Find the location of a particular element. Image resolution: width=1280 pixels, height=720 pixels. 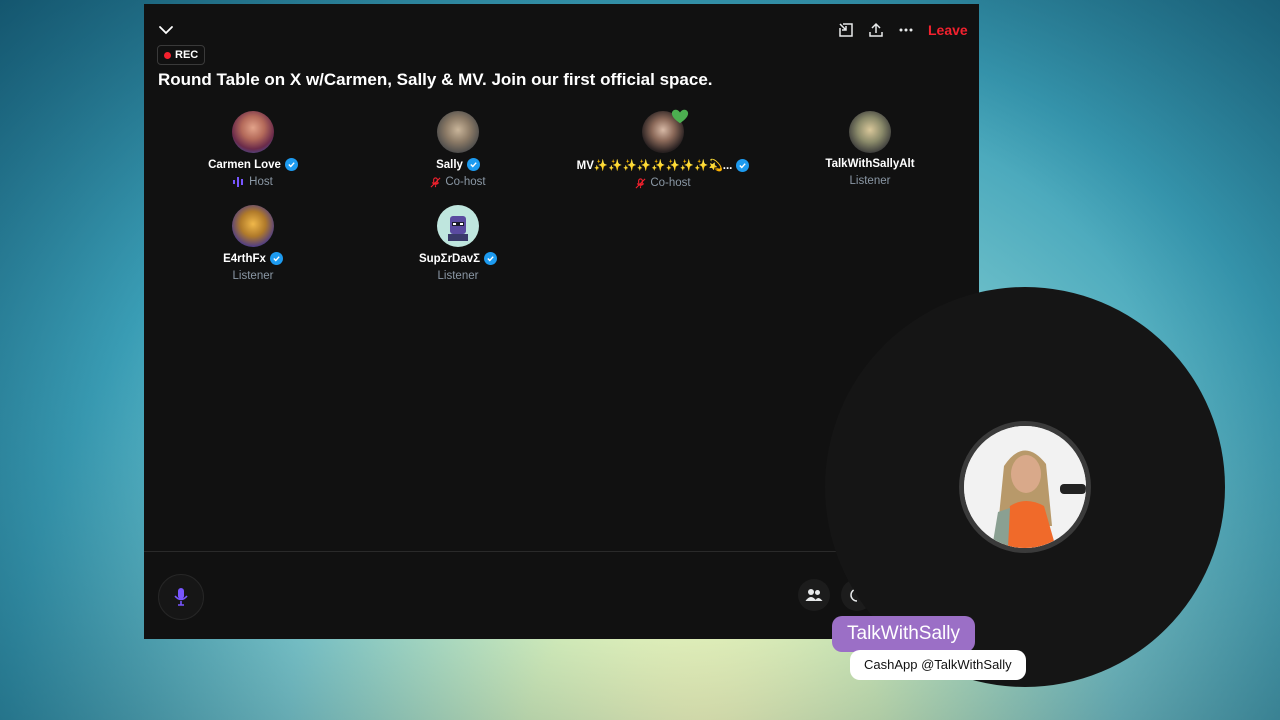

webcam-ring is located at coordinates (1025, 487).